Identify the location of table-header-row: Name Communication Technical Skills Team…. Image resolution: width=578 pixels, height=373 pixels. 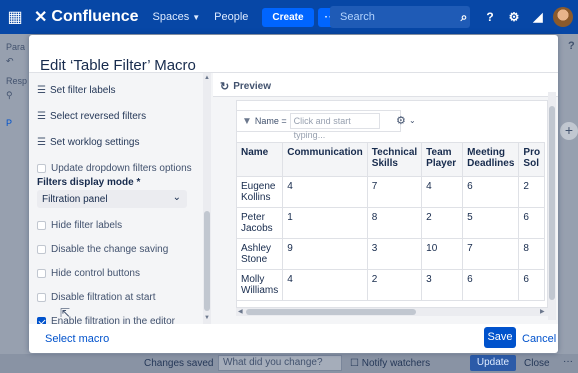
(390, 159).